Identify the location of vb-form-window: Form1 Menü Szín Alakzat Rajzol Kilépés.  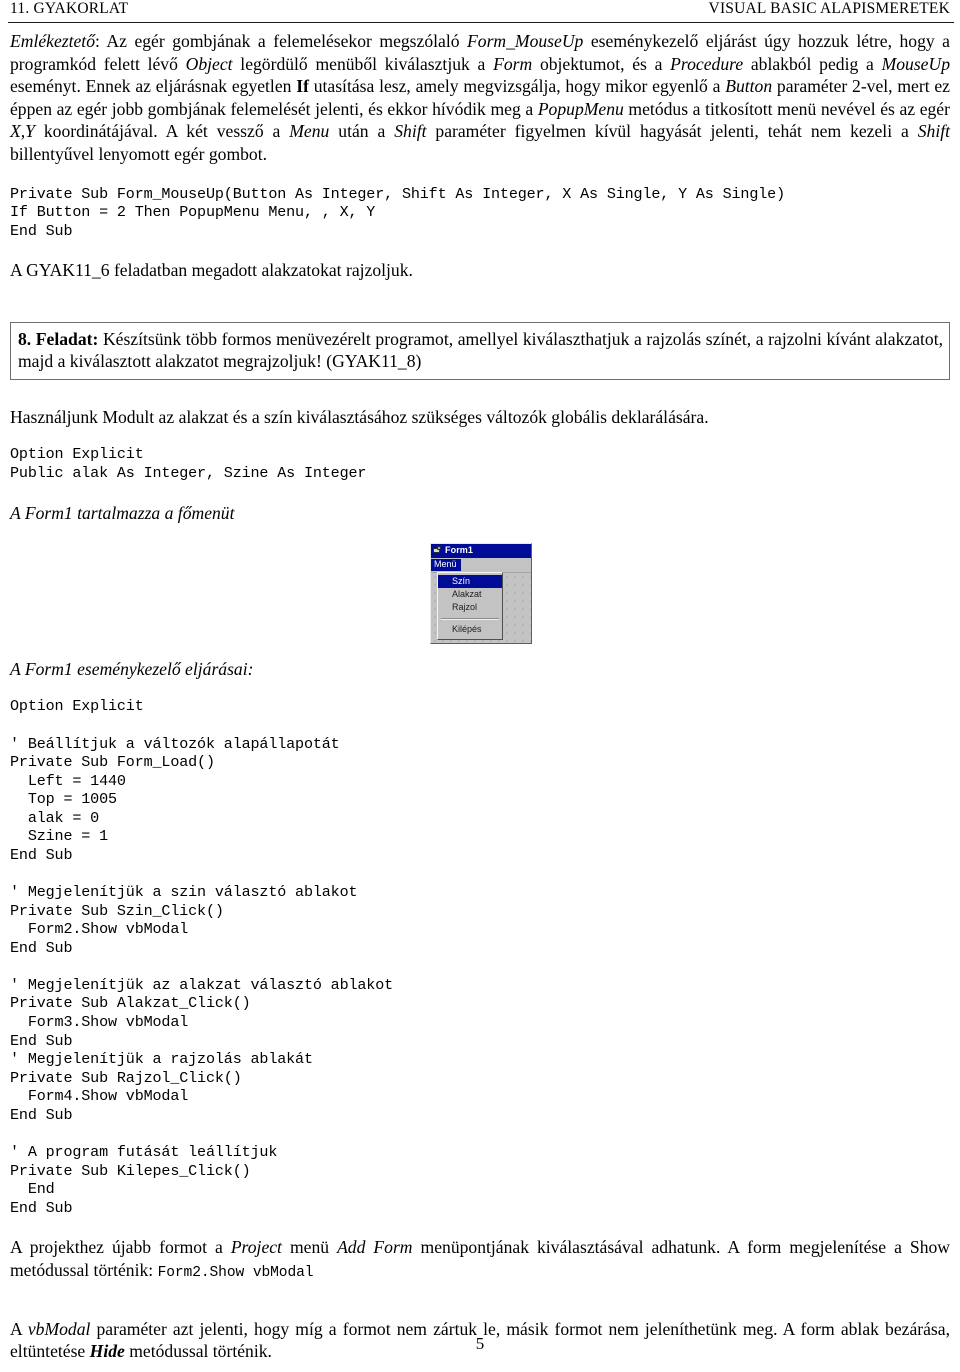
(481, 593).